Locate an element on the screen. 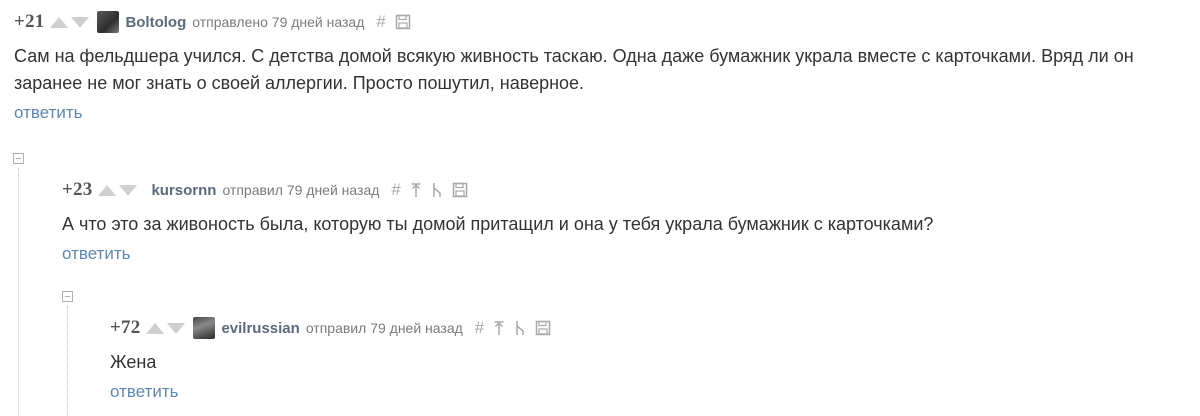 Image resolution: width=1200 pixels, height=416 pixels. comment-header: +21 Boltolog отправлено 79 дней назад # is located at coordinates (604, 22).